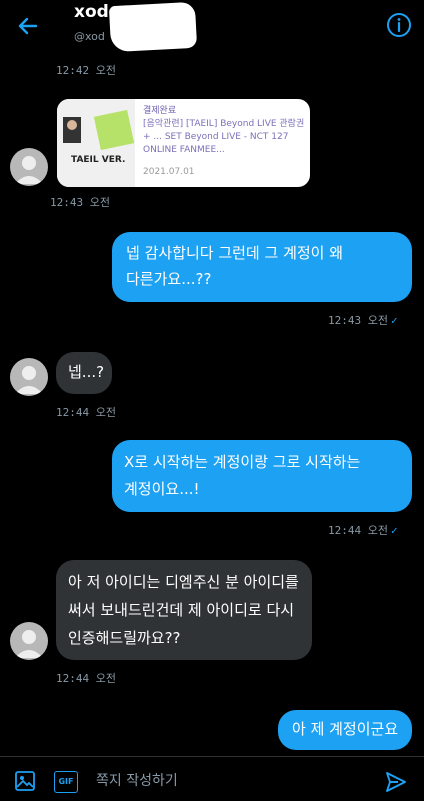  Describe the element at coordinates (399, 25) in the screenshot. I see `info-icon` at that location.